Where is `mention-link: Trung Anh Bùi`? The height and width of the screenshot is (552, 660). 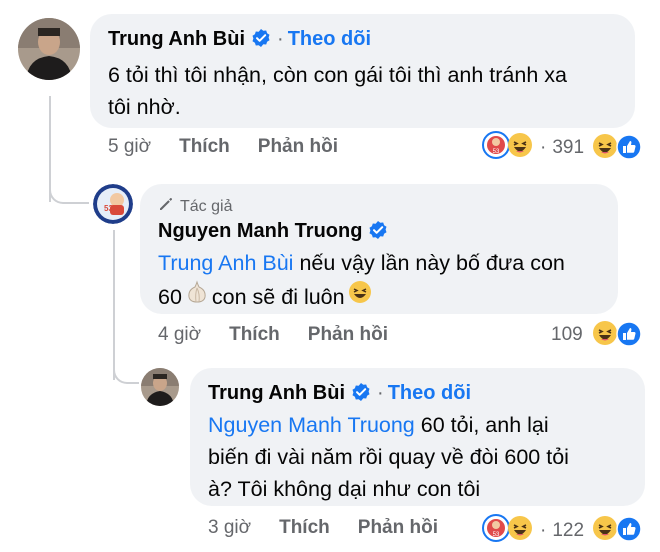 mention-link: Trung Anh Bùi is located at coordinates (225, 263).